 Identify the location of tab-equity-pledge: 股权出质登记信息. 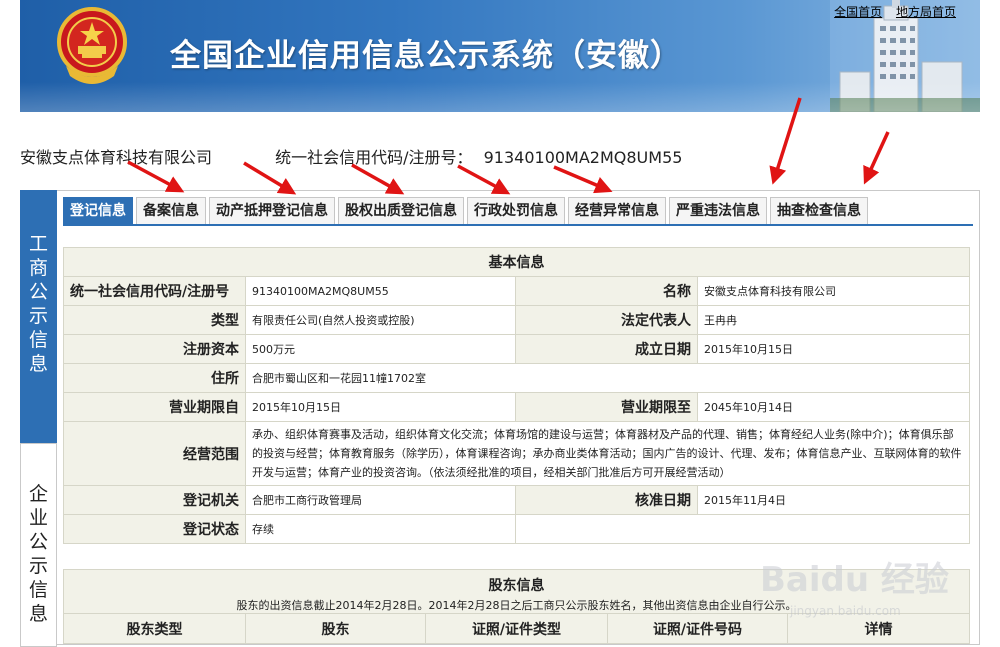
(401, 211).